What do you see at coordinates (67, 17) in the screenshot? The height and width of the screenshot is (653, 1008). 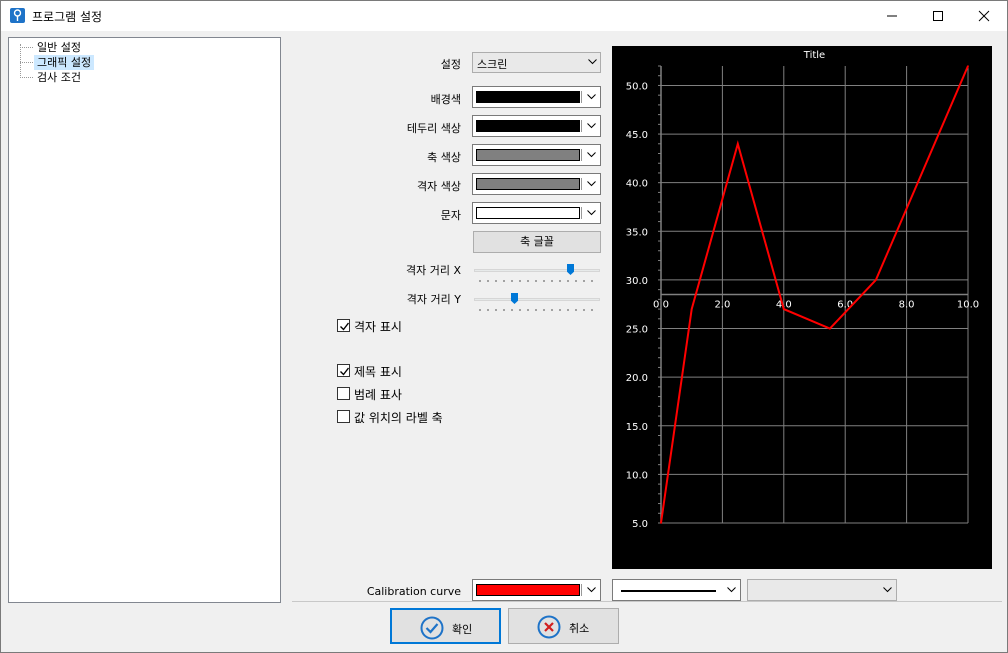 I see `window-title: 프로그램 설정` at bounding box center [67, 17].